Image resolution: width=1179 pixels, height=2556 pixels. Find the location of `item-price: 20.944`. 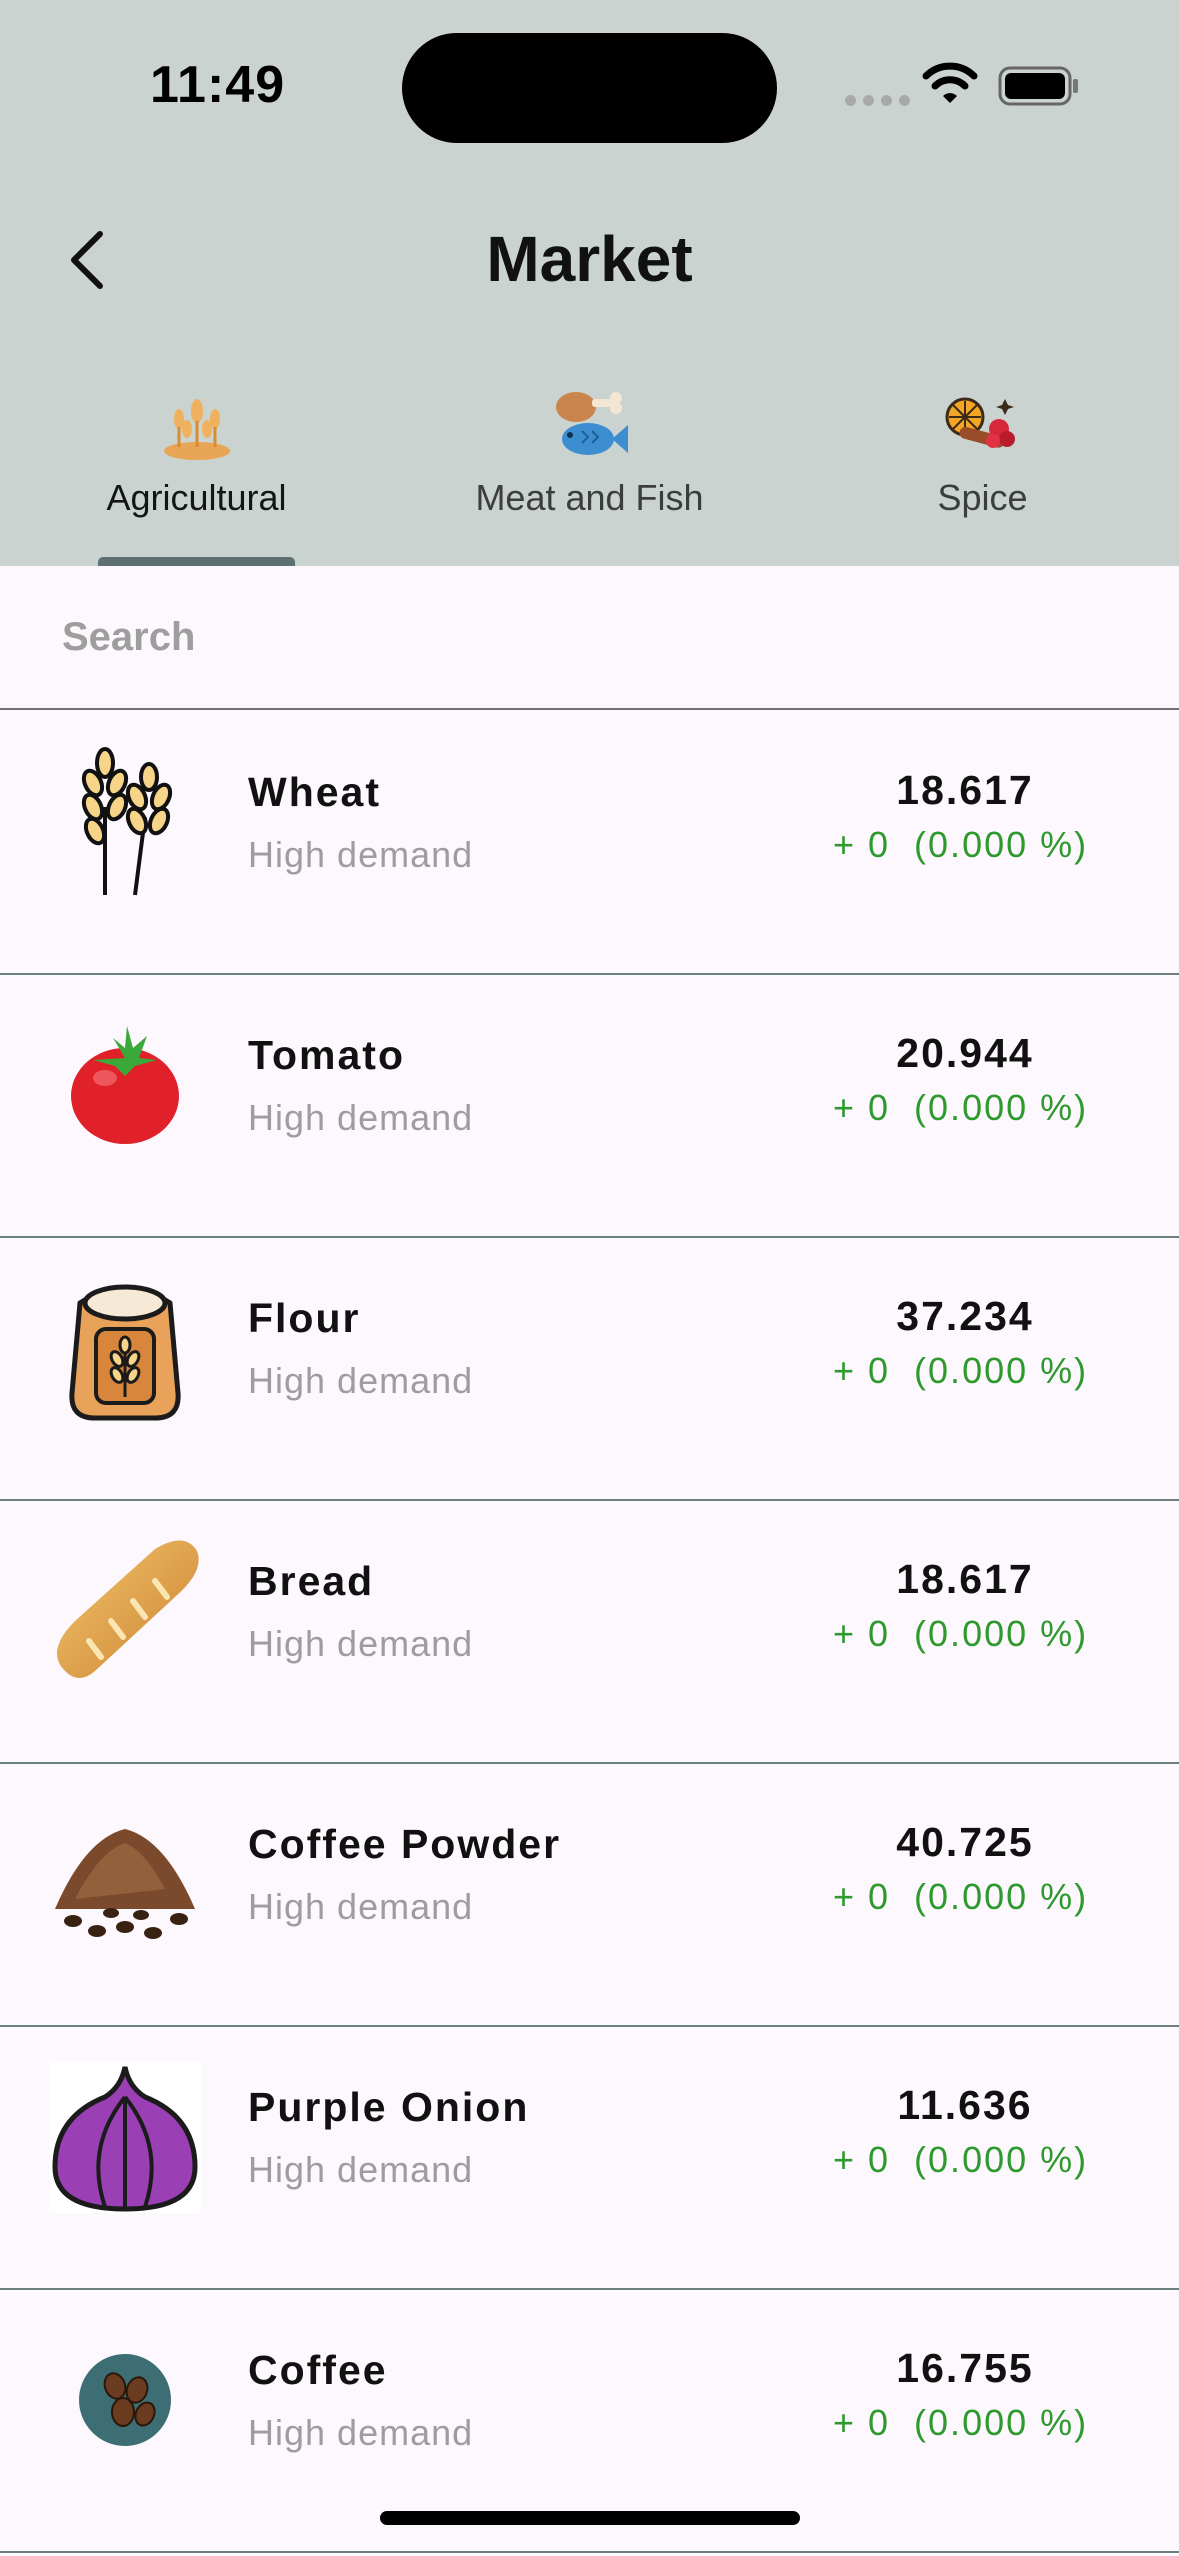

item-price: 20.944 is located at coordinates (965, 1053).